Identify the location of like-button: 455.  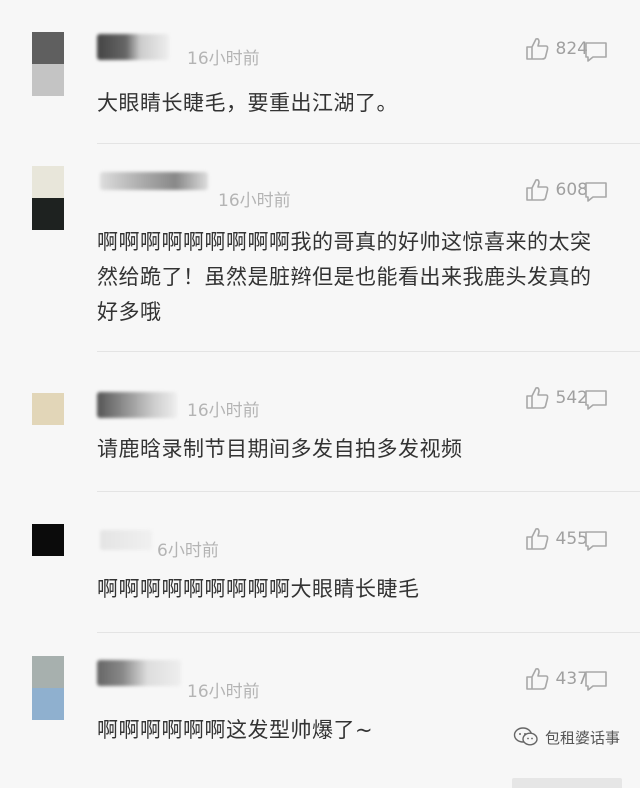
(556, 539).